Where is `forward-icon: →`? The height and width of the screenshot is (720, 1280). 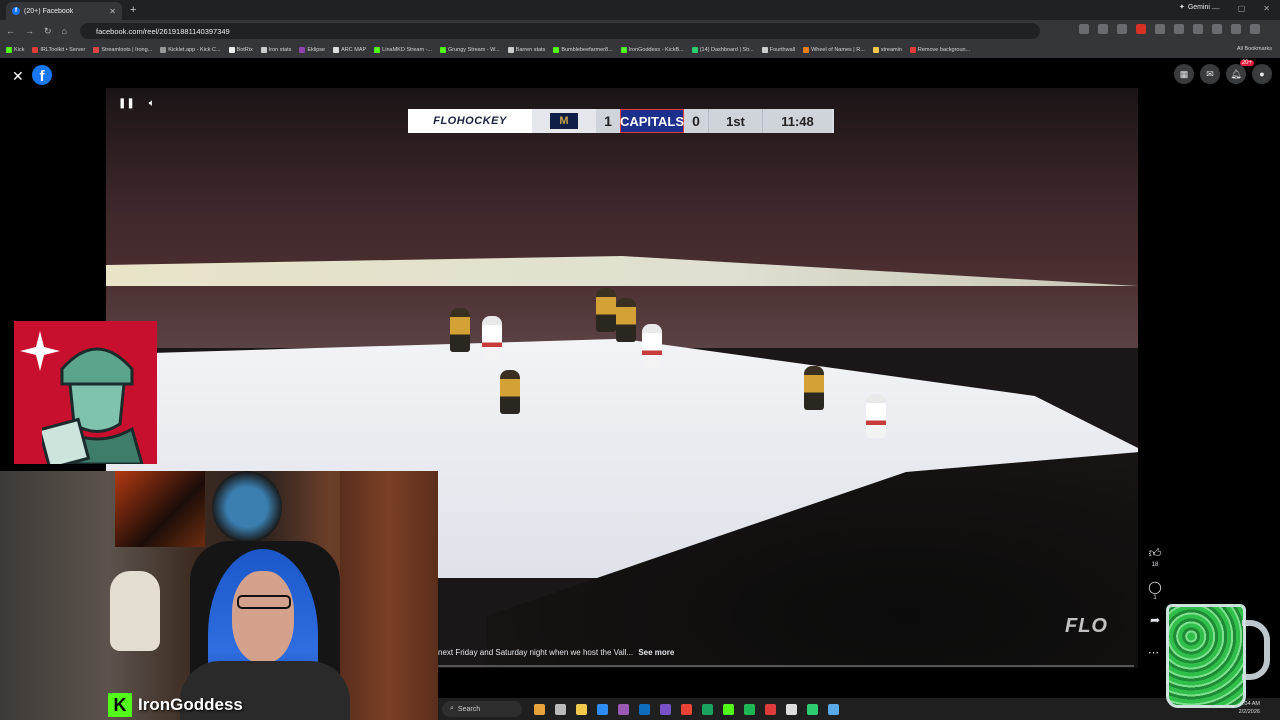 forward-icon: → is located at coordinates (29, 31).